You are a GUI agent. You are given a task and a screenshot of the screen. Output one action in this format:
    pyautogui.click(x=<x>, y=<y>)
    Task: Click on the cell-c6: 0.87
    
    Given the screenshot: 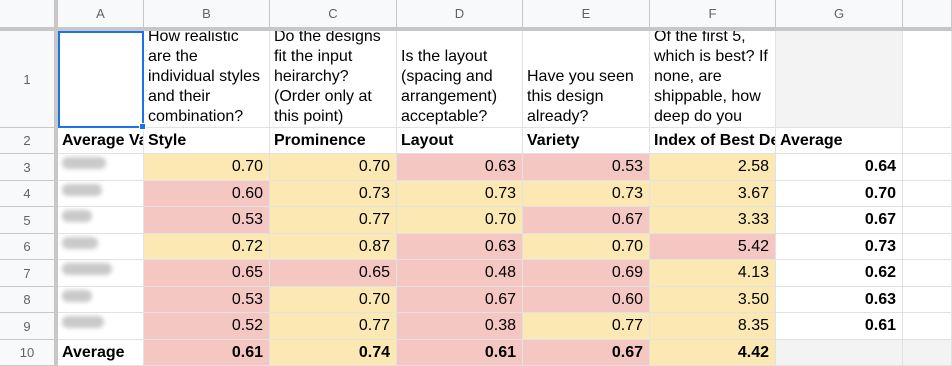 What is the action you would take?
    pyautogui.click(x=333, y=247)
    